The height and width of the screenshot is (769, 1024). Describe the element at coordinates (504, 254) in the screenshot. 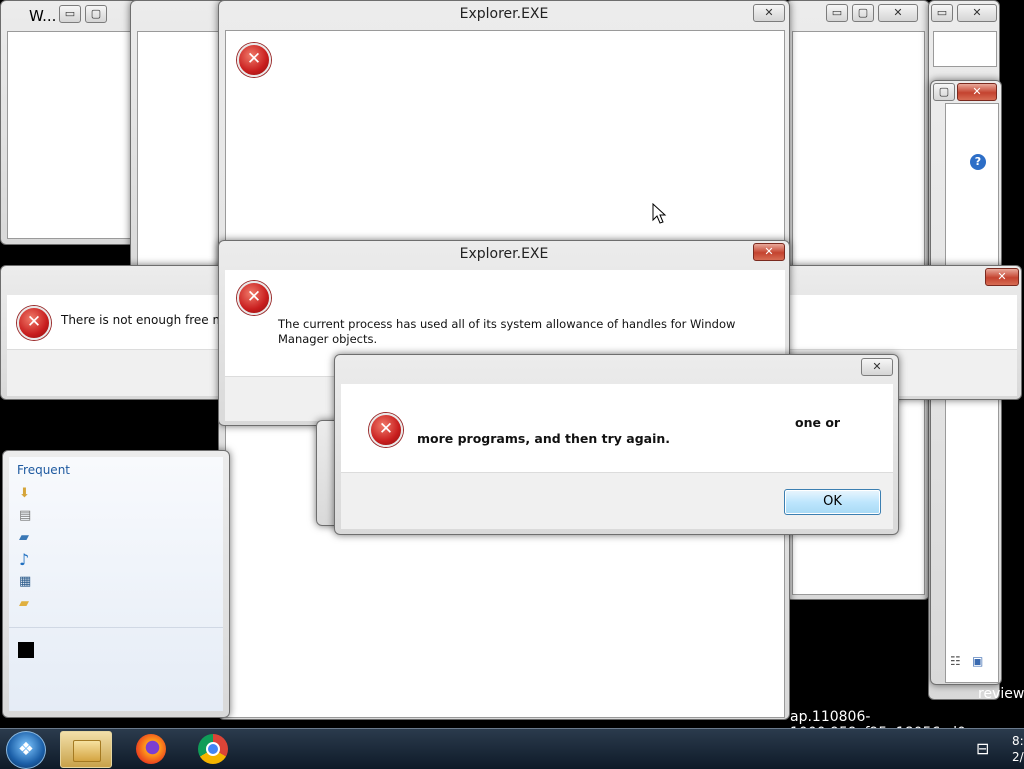

I see `dialog-title: Explorer.EXE` at that location.